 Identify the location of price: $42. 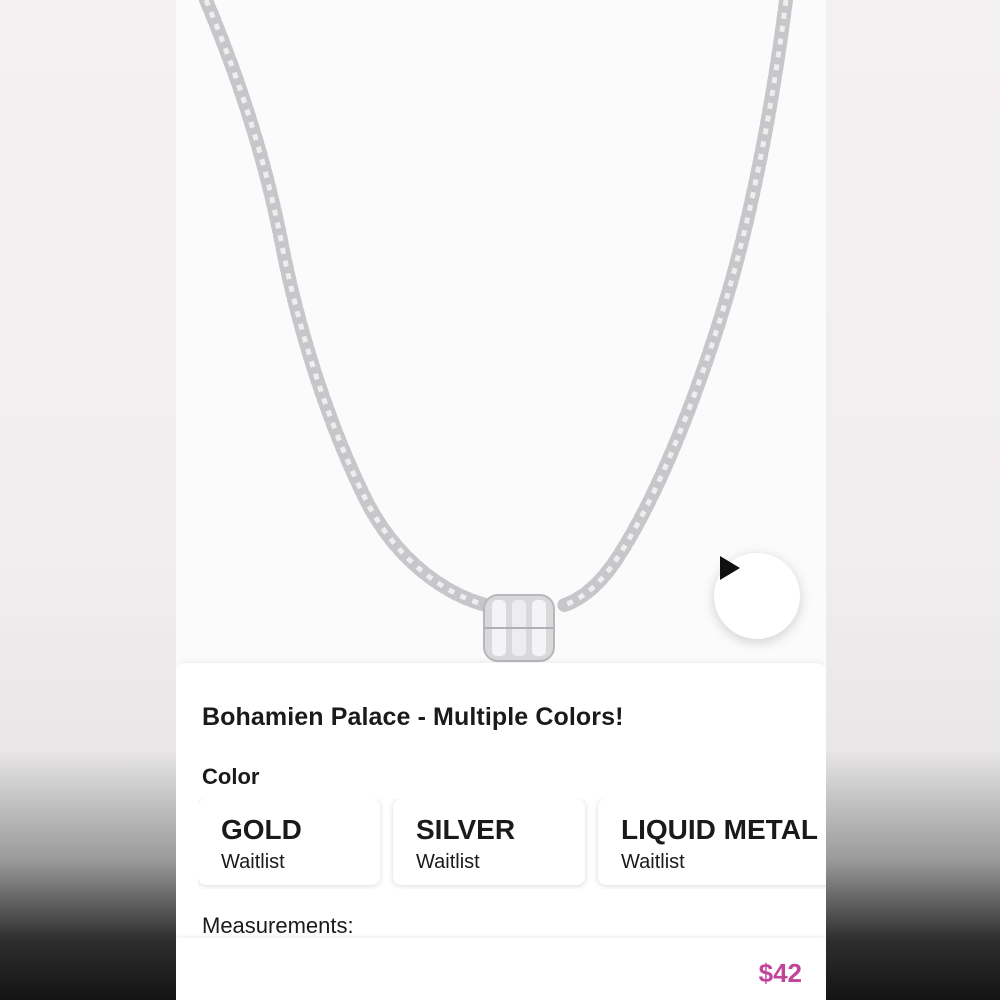
(780, 973).